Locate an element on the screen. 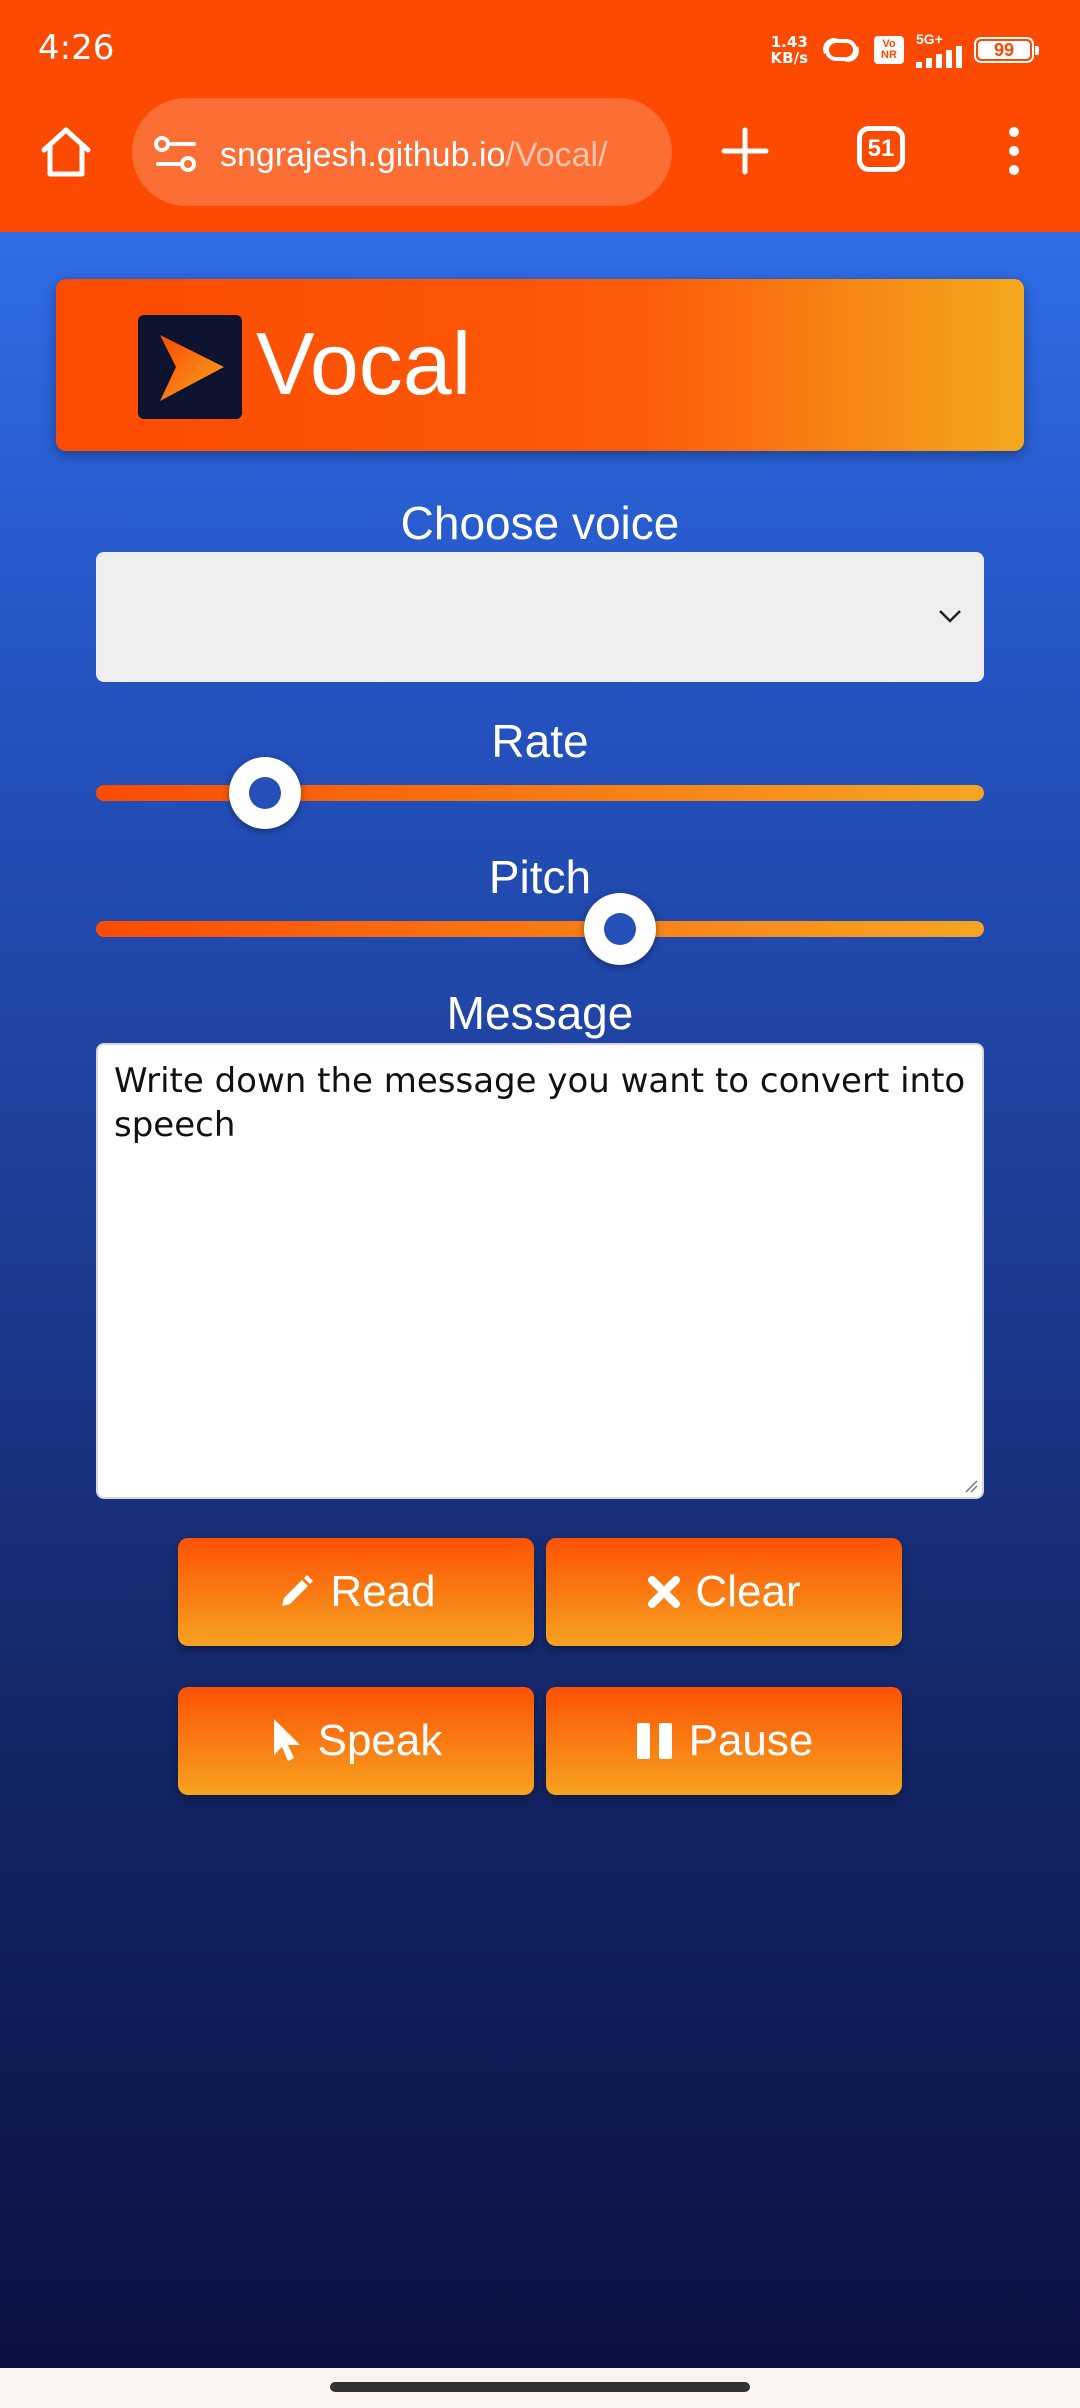  status-bar: 4:26 1.43 KB/s Vo NR 5G+ 99 is located at coordinates (540, 48).